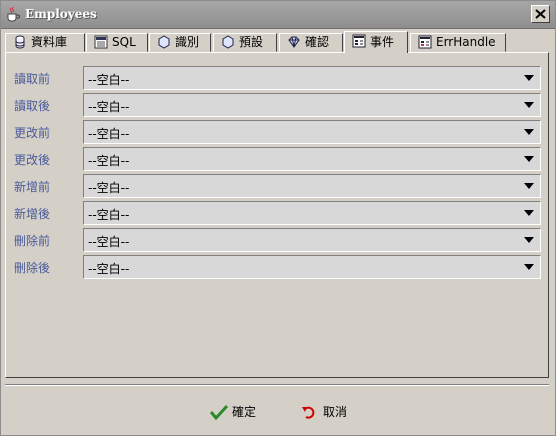 Image resolution: width=556 pixels, height=436 pixels. What do you see at coordinates (32, 133) in the screenshot?
I see `event-label-before-update: 更改前` at bounding box center [32, 133].